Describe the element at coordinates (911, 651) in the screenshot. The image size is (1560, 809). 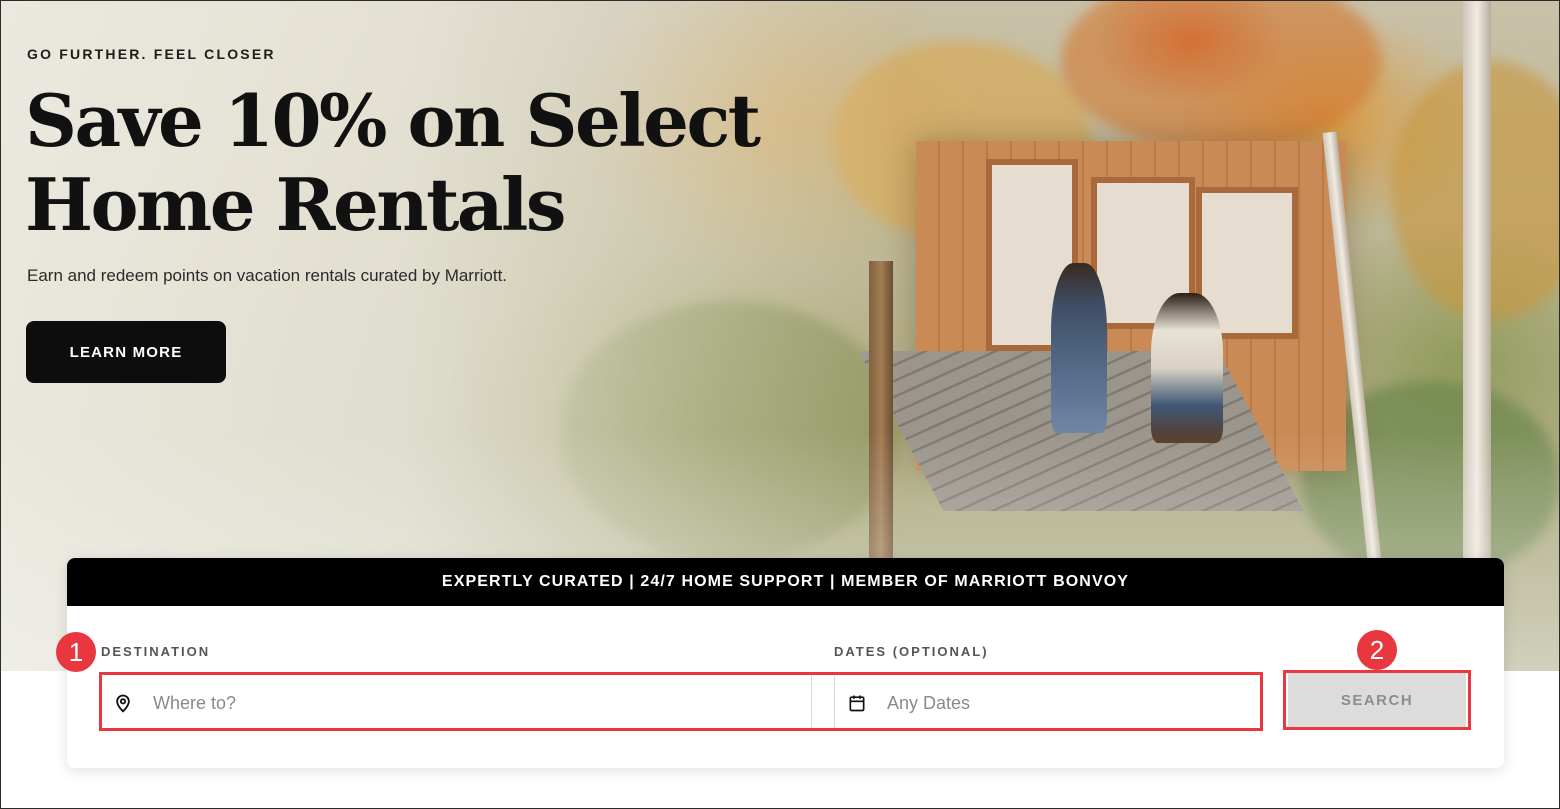
I see `dates-label: DATES (OPTIONAL)` at that location.